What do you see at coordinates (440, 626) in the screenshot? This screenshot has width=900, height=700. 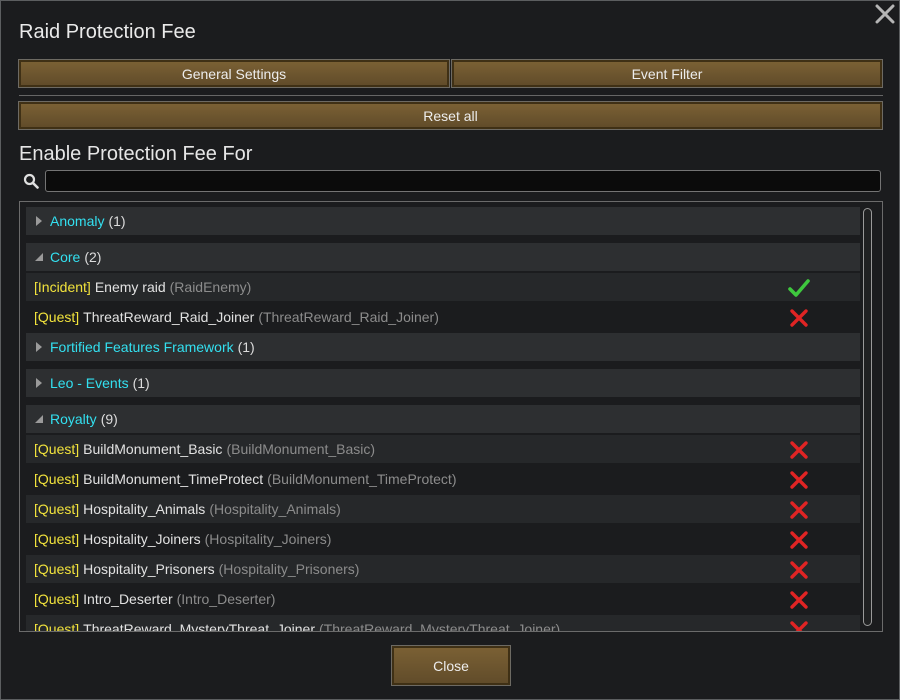 I see `item-def-name: (ThreatReward_MysteryThreat_Joiner)` at bounding box center [440, 626].